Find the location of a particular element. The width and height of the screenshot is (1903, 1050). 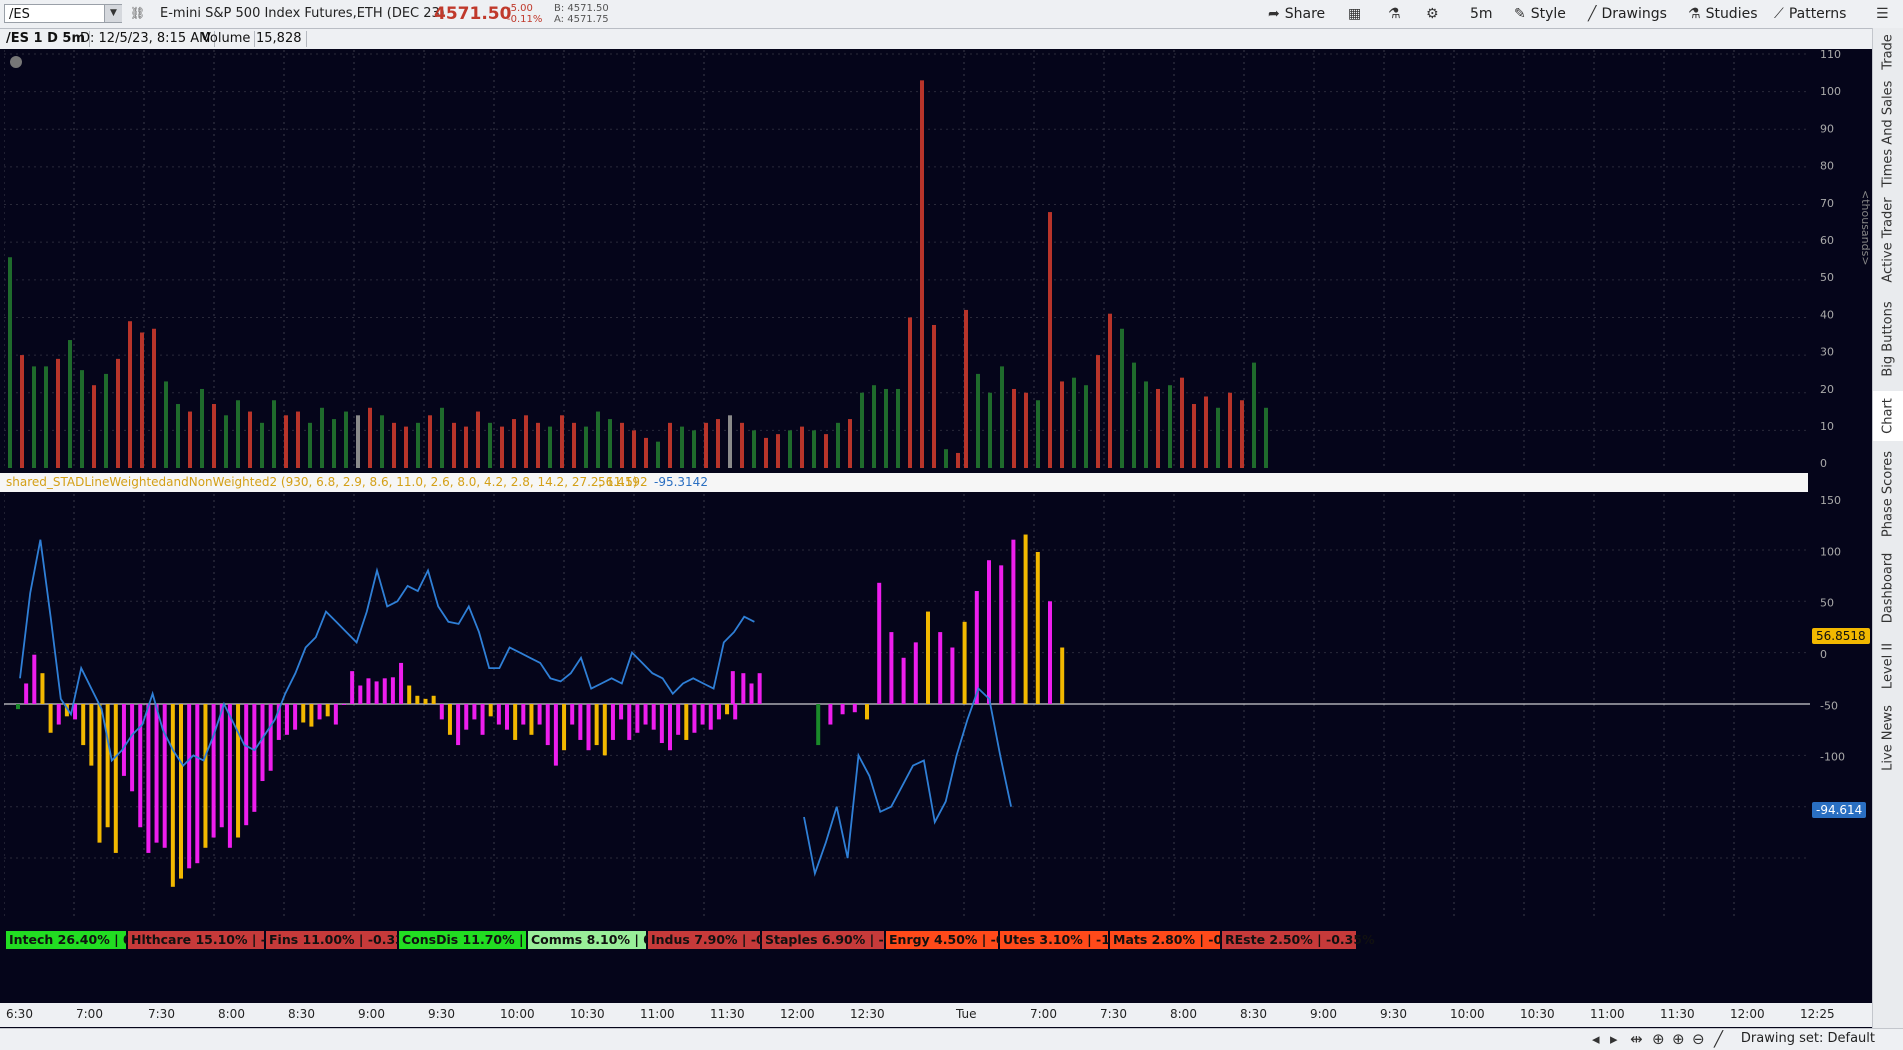

symbol-text: /ES is located at coordinates (19, 14).